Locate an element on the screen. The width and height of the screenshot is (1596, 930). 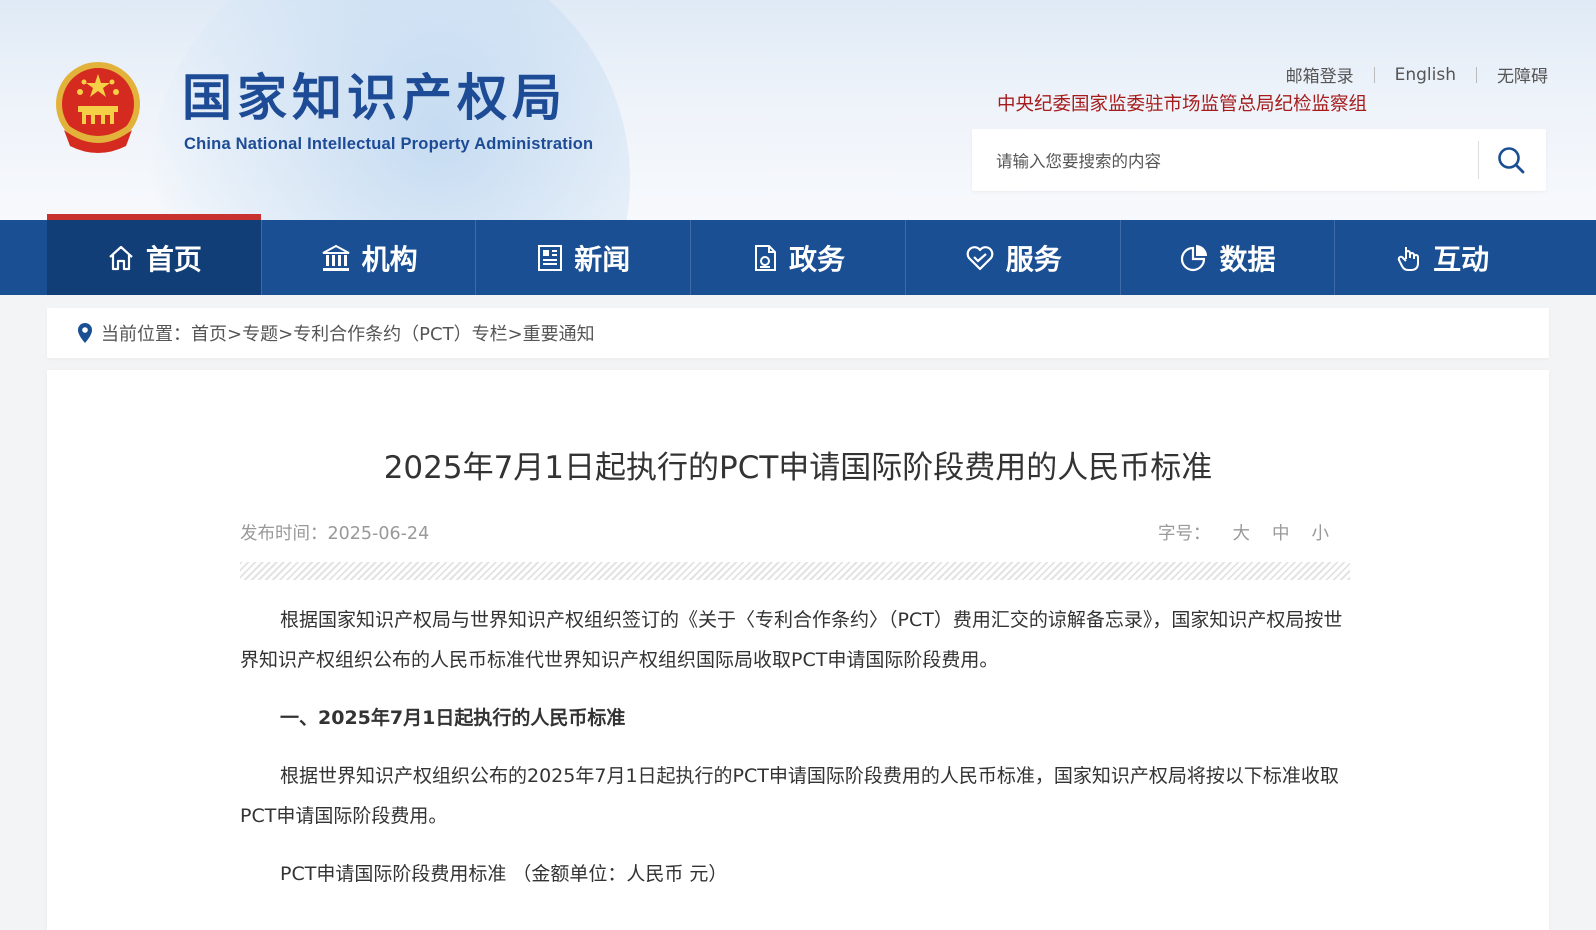
logo-chinese: 国家知识产权局 is located at coordinates (374, 98).